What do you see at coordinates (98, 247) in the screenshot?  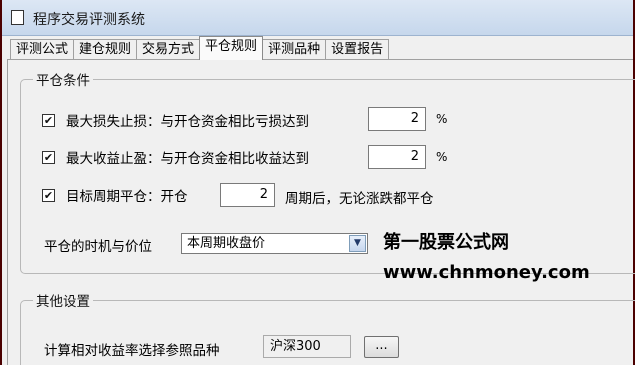 I see `close-timing-label: 平仓的时机与价位` at bounding box center [98, 247].